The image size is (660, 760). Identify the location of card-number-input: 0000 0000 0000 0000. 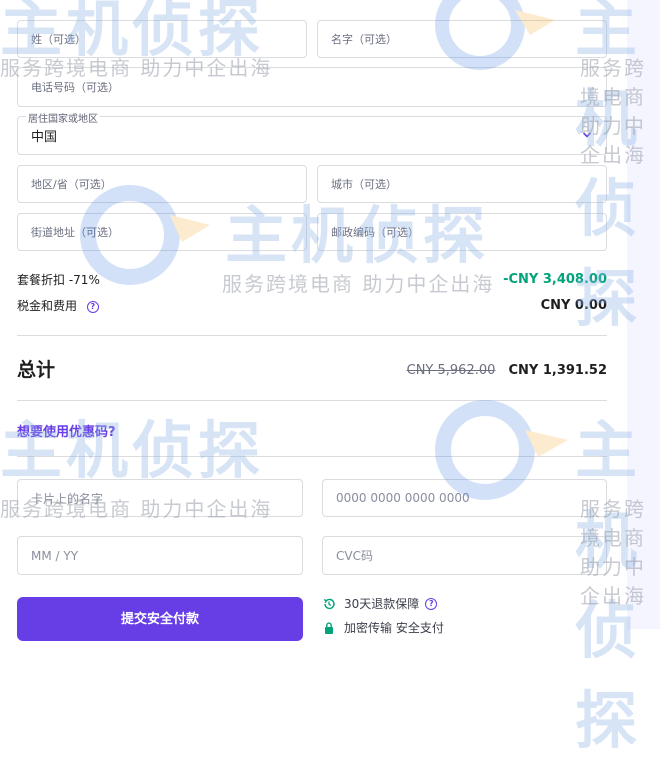
(464, 498).